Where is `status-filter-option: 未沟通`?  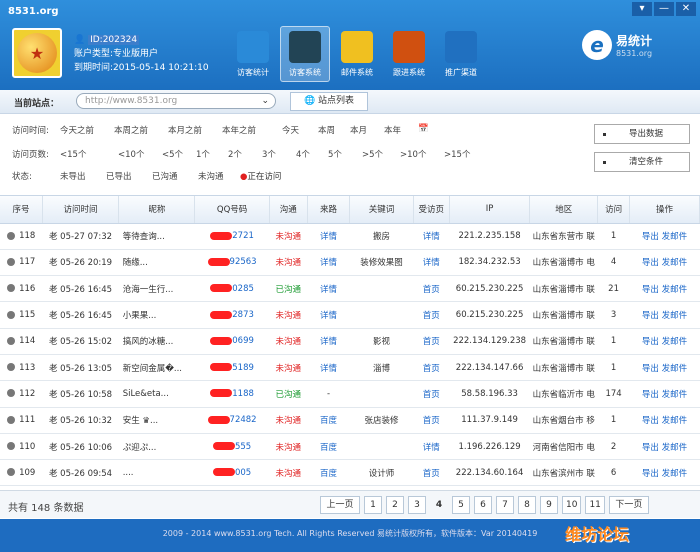
status-filter-option: 未沟通 is located at coordinates (219, 176).